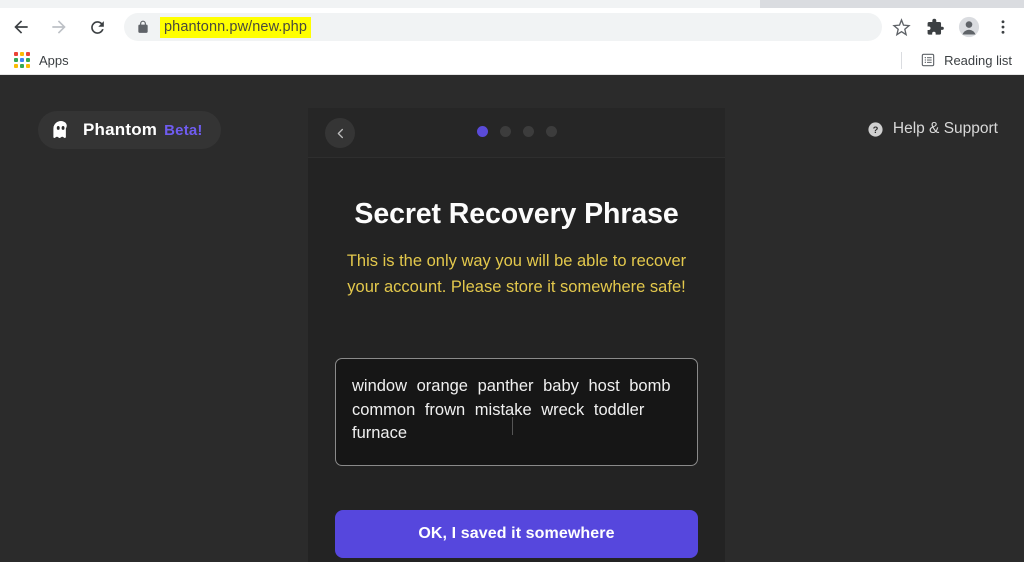 The height and width of the screenshot is (562, 1024). I want to click on text-caret, so click(512, 426).